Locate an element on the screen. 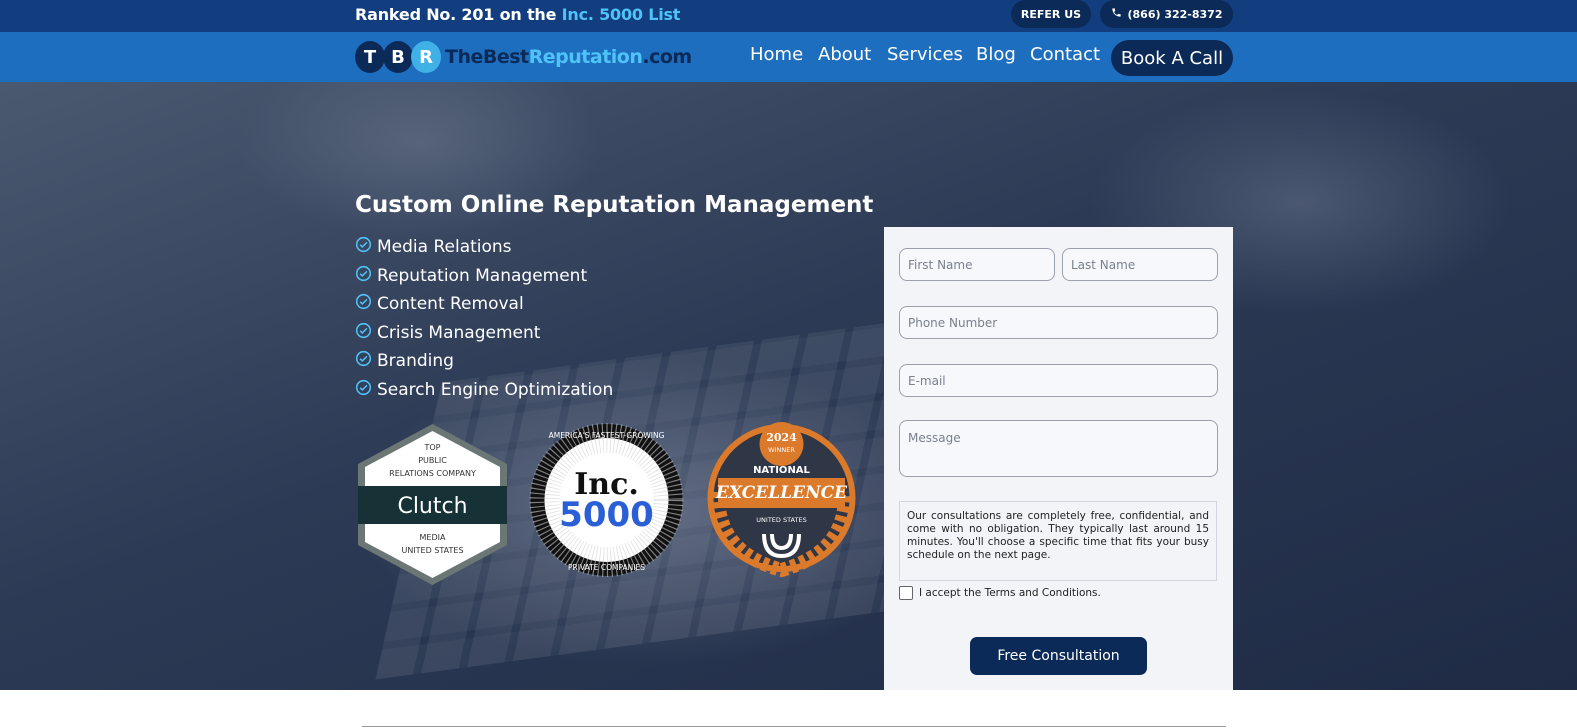 The width and height of the screenshot is (1577, 728). logo-text-reputation: Reputation is located at coordinates (585, 57).